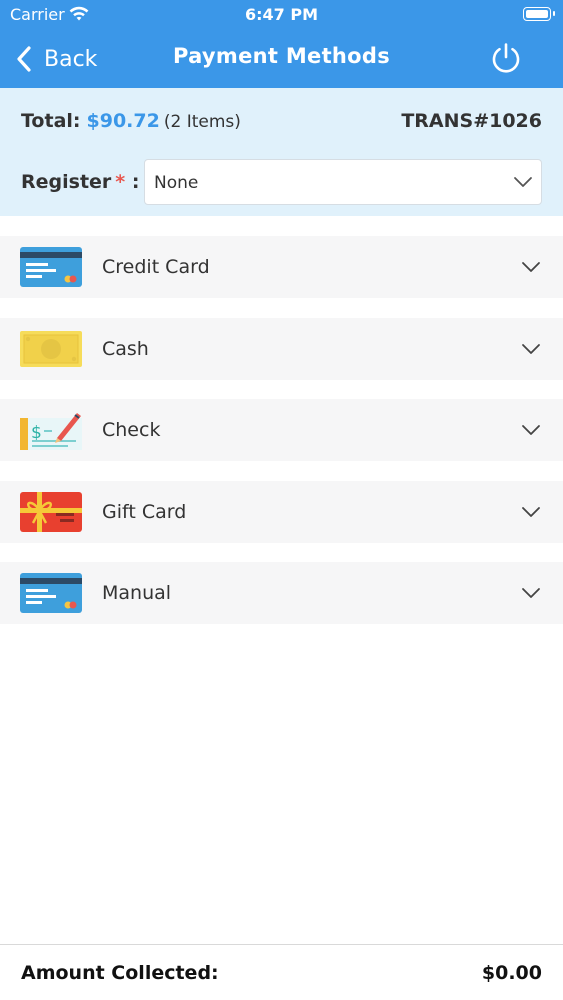 The height and width of the screenshot is (1000, 563). Describe the element at coordinates (125, 348) in the screenshot. I see `method-label: Cash` at that location.